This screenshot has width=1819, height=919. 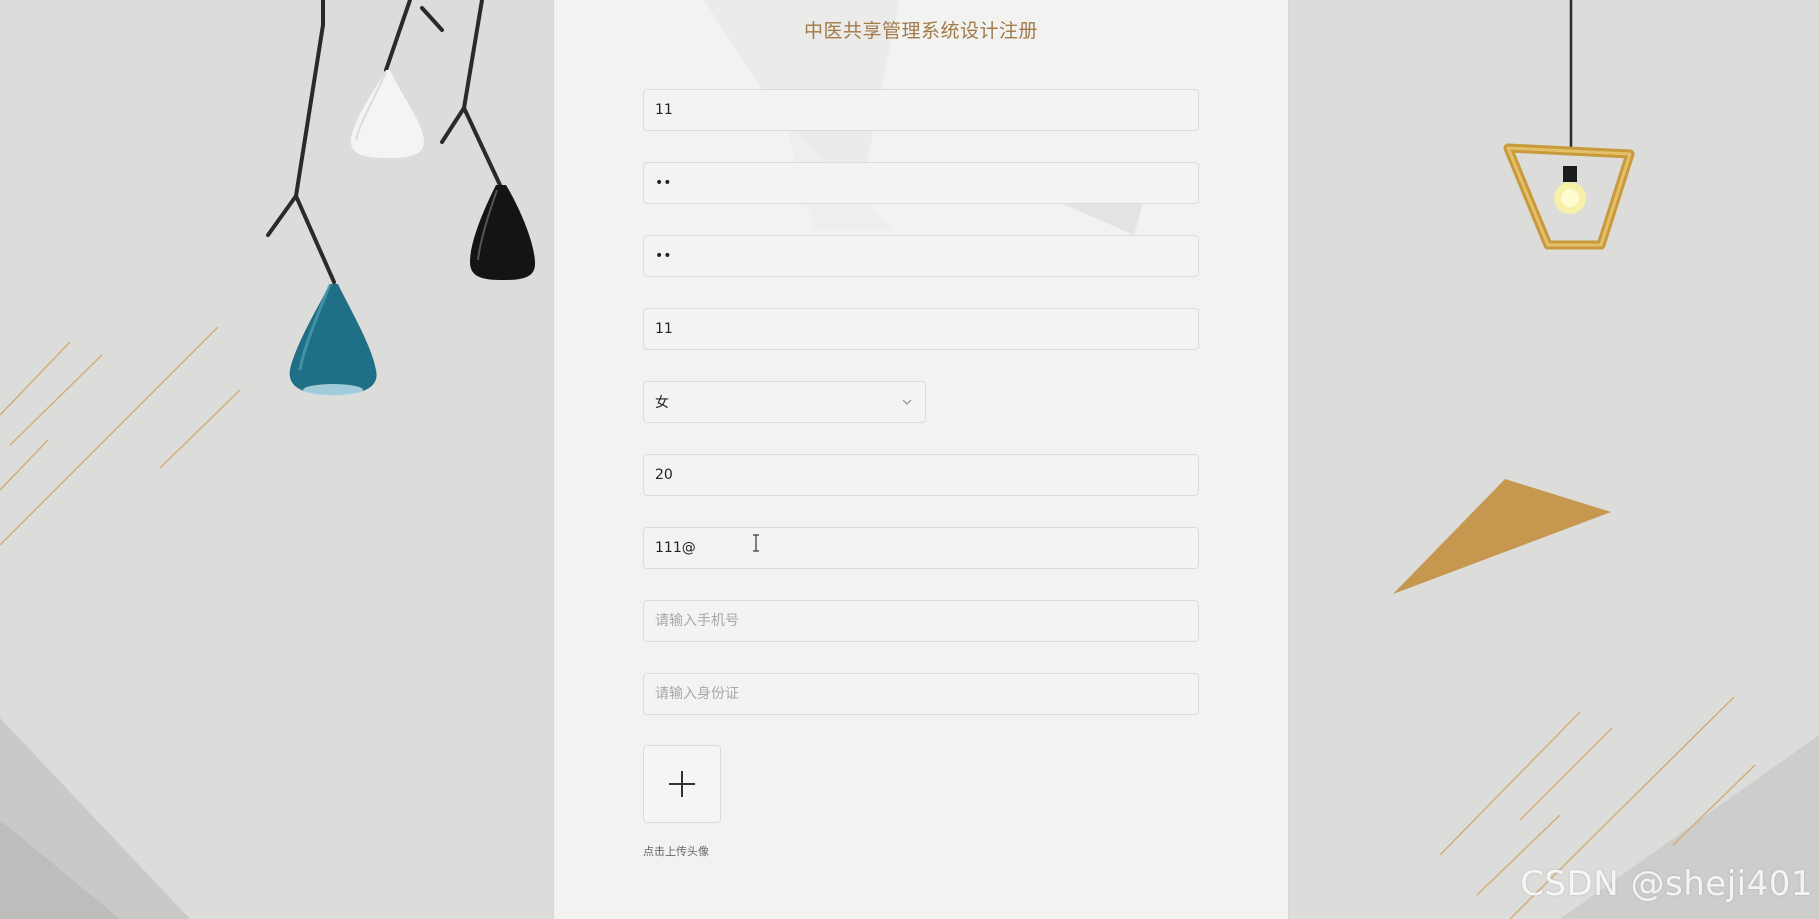 I want to click on plus-icon, so click(x=682, y=784).